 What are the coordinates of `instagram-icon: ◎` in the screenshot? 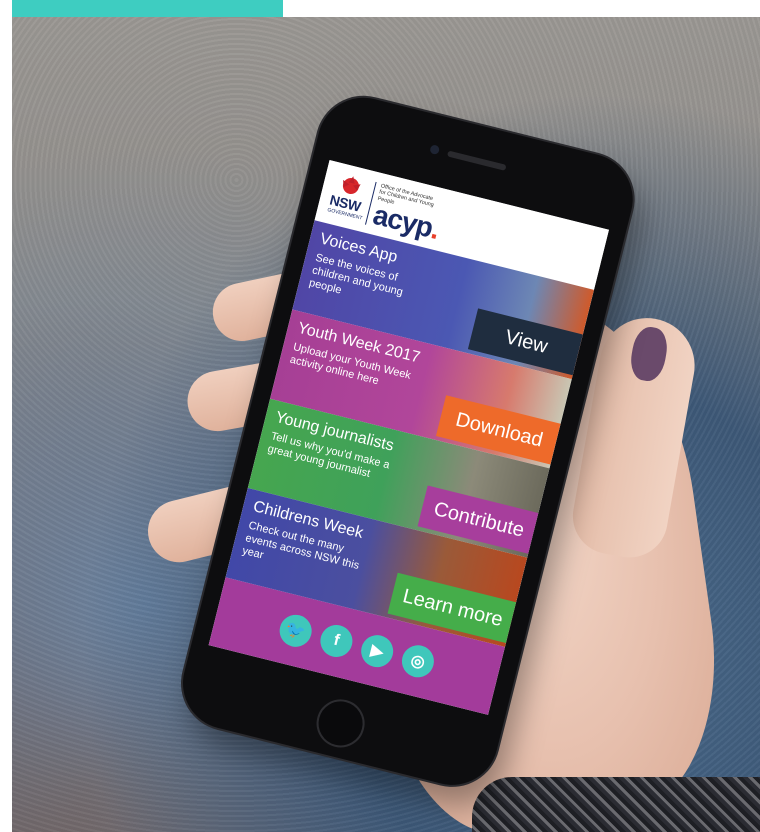 It's located at (418, 661).